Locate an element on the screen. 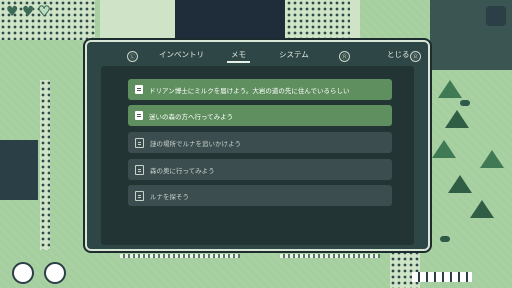  hotbar is located at coordinates (442, 277).